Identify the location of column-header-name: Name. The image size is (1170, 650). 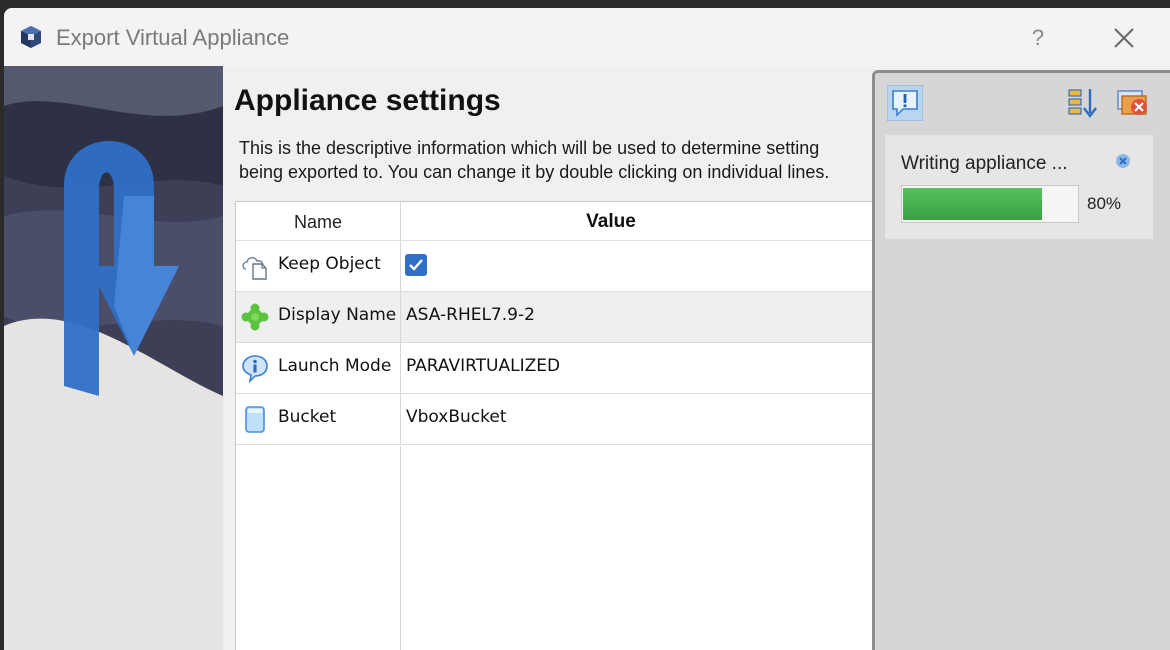
(318, 221).